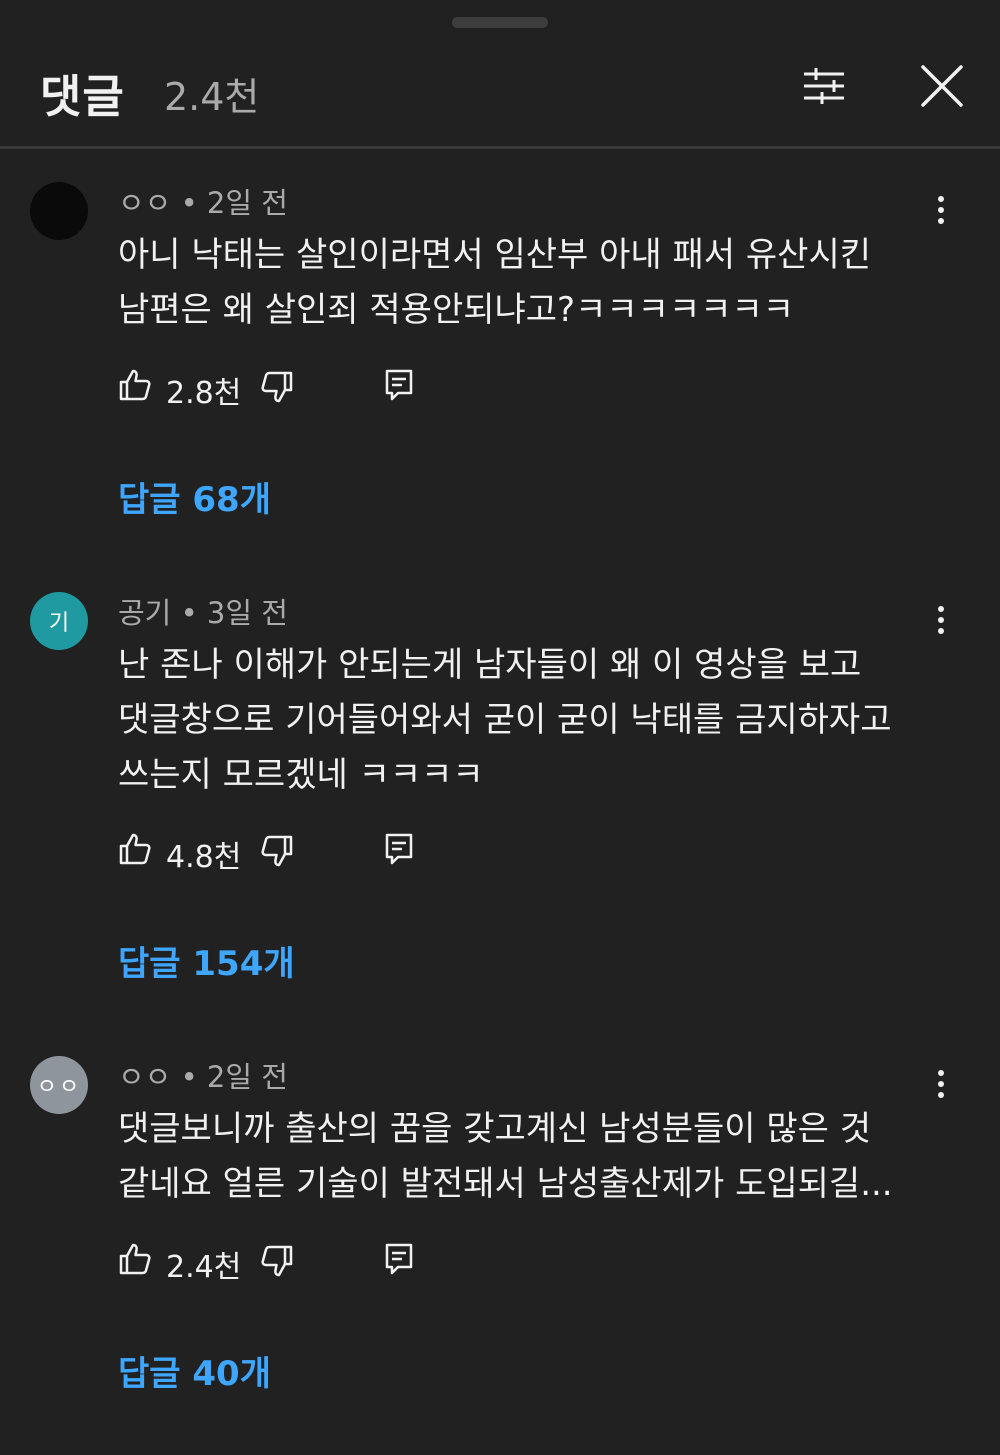 The width and height of the screenshot is (1000, 1455). I want to click on comments-title: 댓글, so click(82, 96).